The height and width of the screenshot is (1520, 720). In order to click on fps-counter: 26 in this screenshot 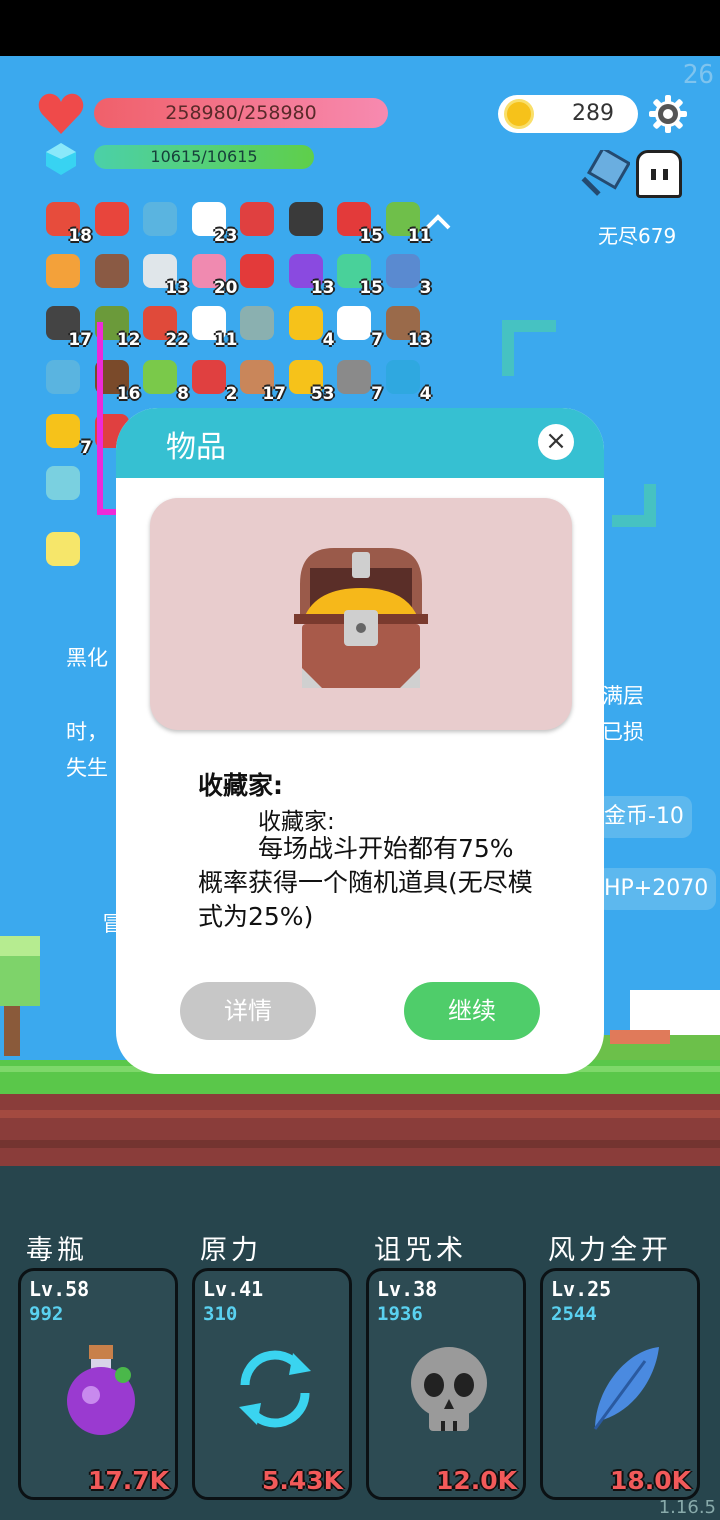, I will do `click(698, 75)`.